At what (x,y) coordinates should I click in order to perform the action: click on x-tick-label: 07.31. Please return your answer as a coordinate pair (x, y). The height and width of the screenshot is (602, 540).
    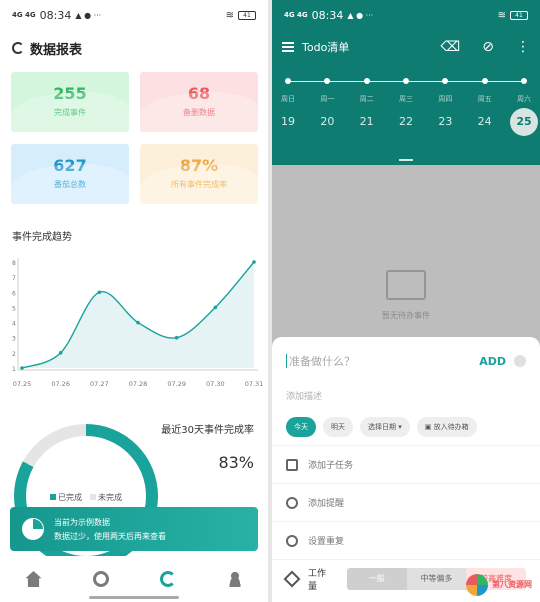
    Looking at the image, I should click on (254, 384).